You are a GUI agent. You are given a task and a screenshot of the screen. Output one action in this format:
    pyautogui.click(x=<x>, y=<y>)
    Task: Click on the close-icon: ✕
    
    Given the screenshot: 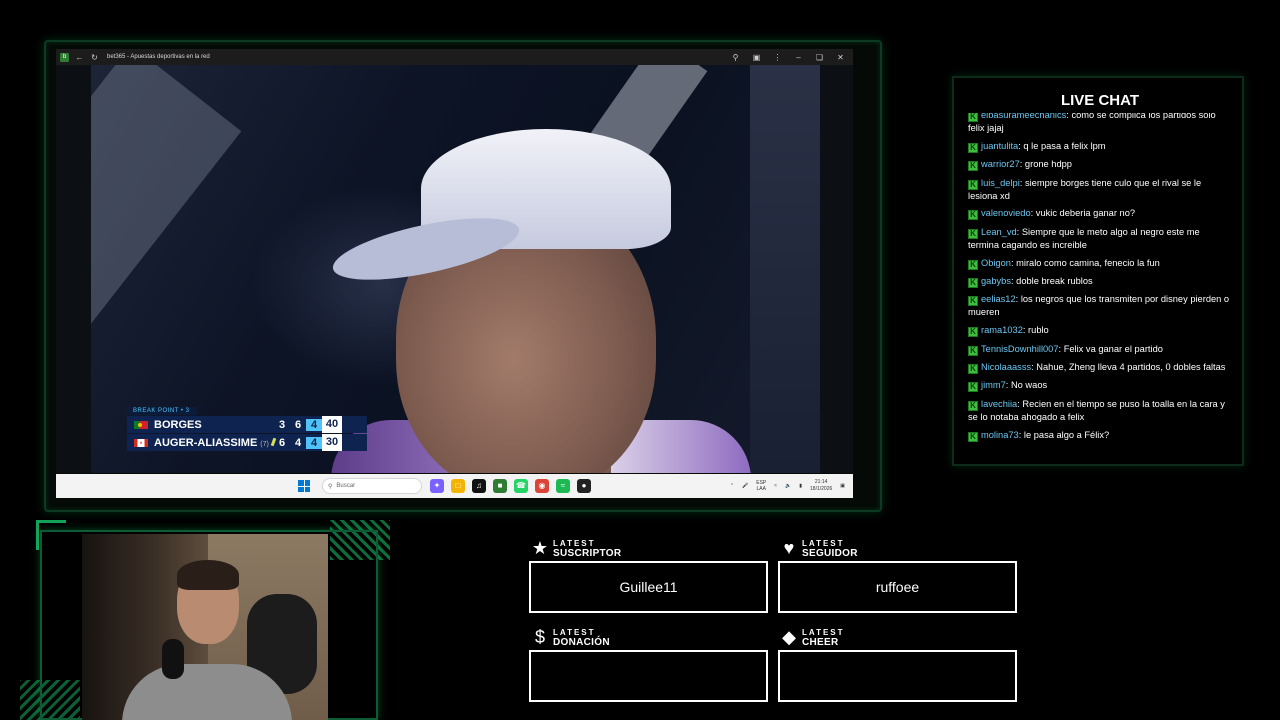 What is the action you would take?
    pyautogui.click(x=840, y=57)
    